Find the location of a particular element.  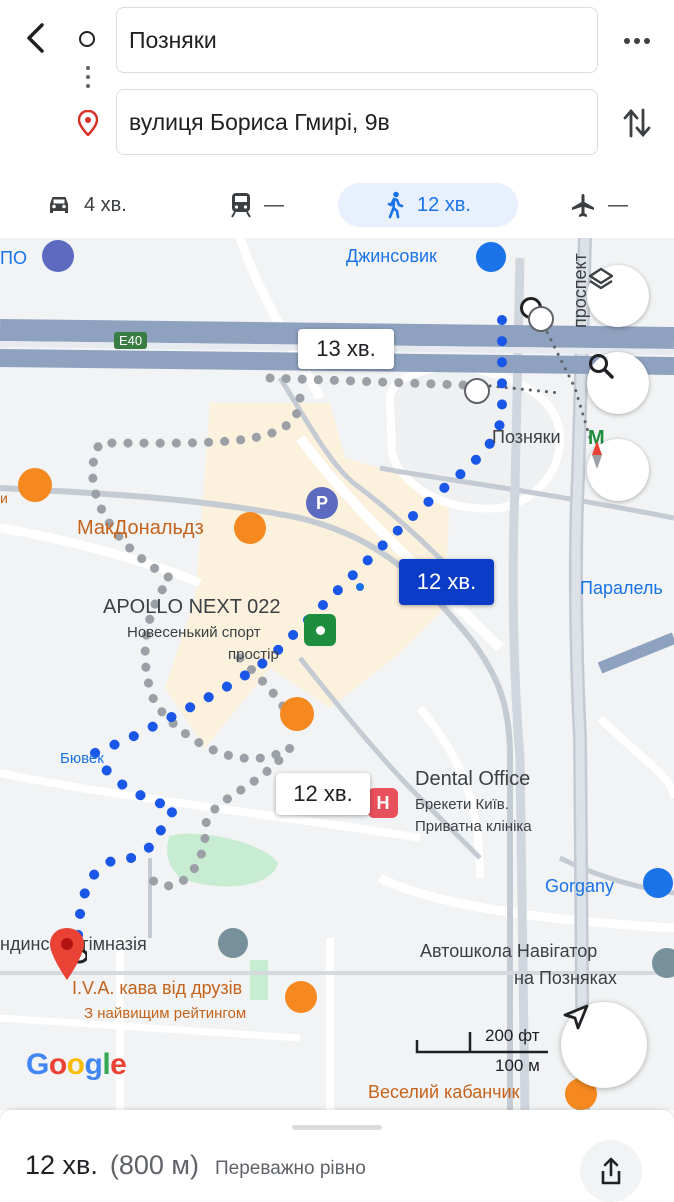

label-dental-sub1: Брекети Київ. is located at coordinates (462, 804).